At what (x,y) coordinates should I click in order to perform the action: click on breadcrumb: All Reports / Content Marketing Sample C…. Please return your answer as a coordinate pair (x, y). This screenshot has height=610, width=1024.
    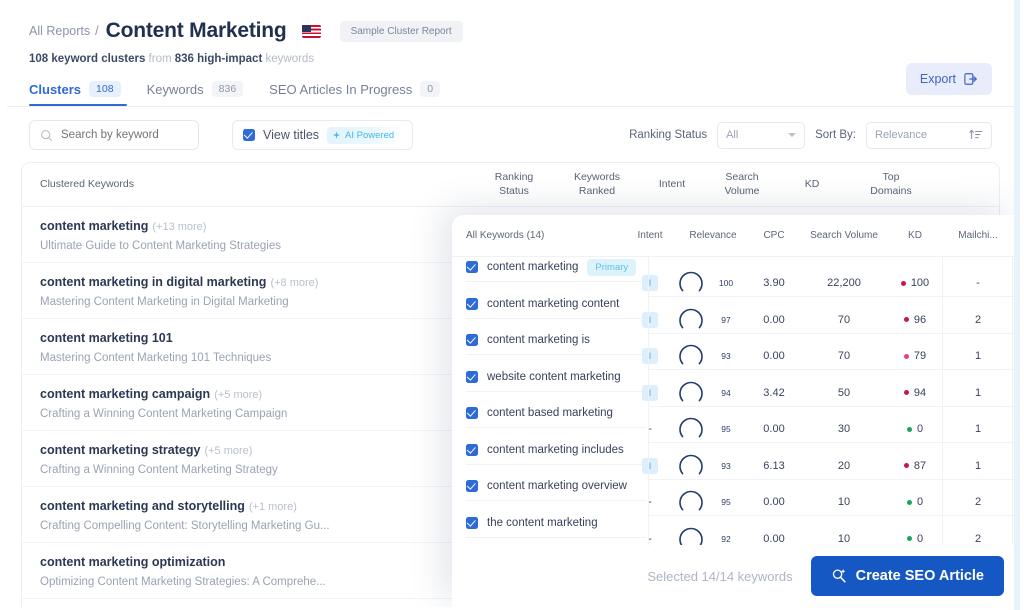
    Looking at the image, I should click on (510, 31).